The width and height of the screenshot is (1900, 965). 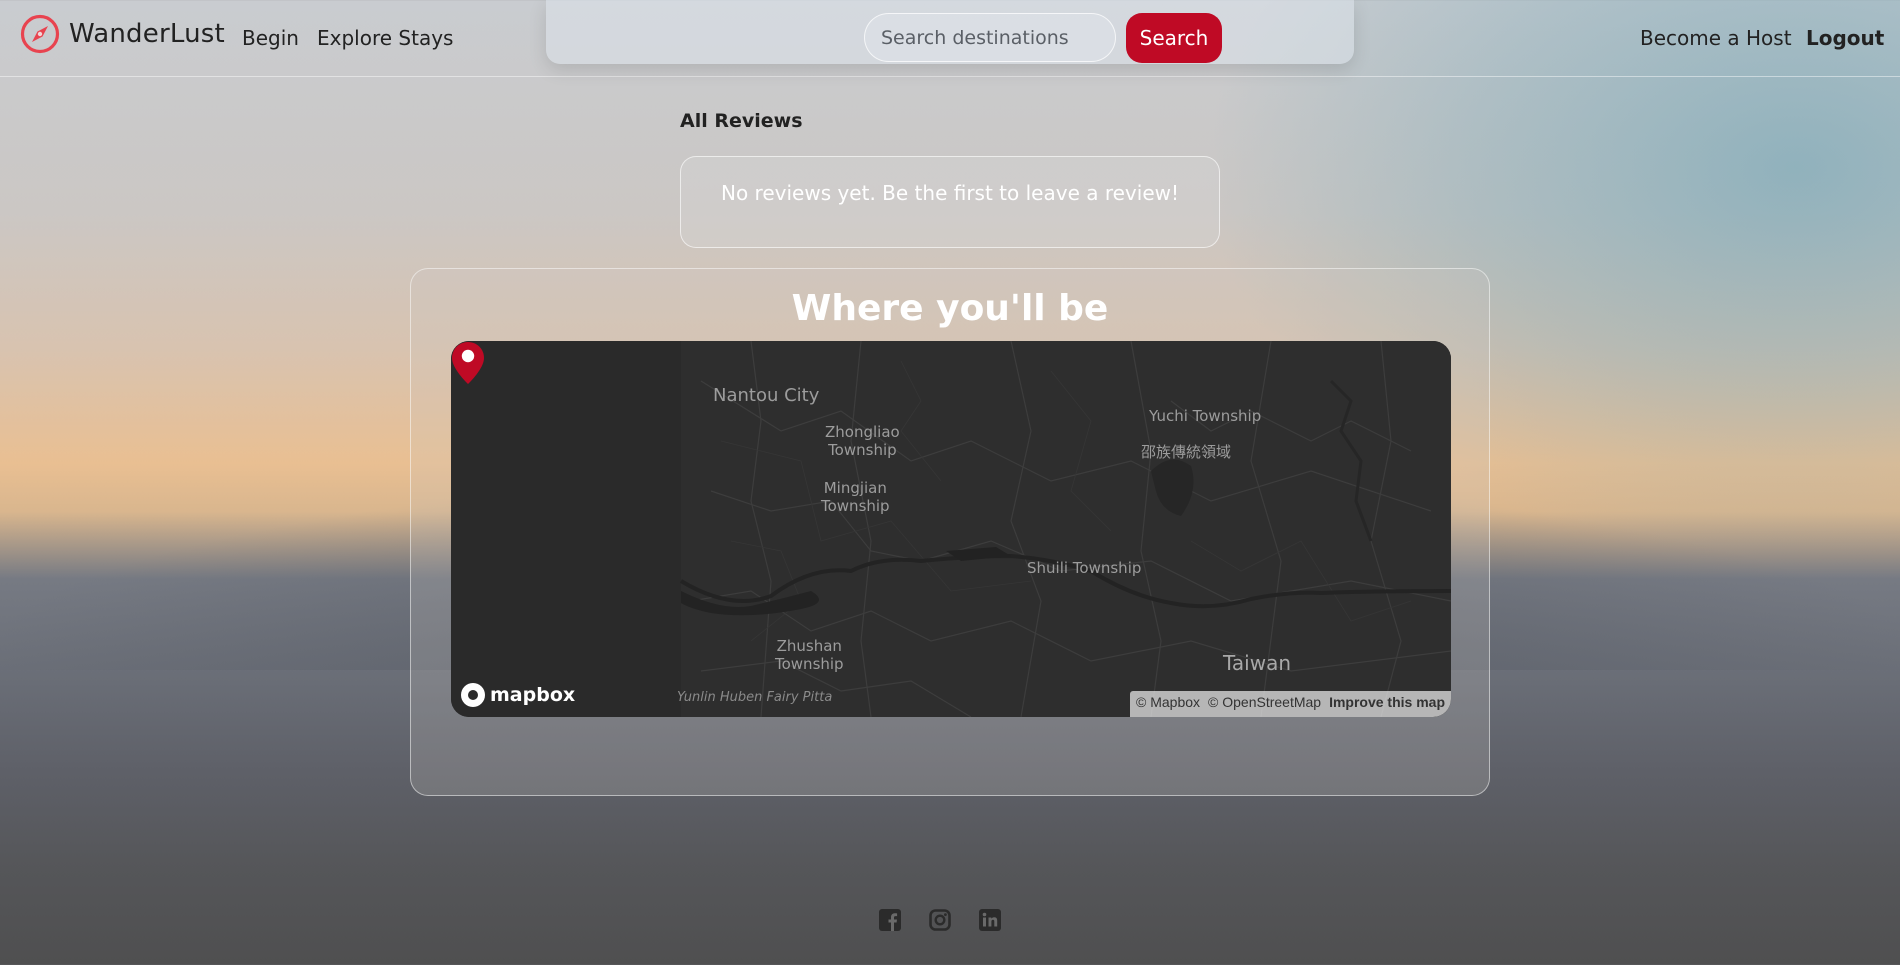 I want to click on map-label-nantou: Nantou City, so click(x=766, y=395).